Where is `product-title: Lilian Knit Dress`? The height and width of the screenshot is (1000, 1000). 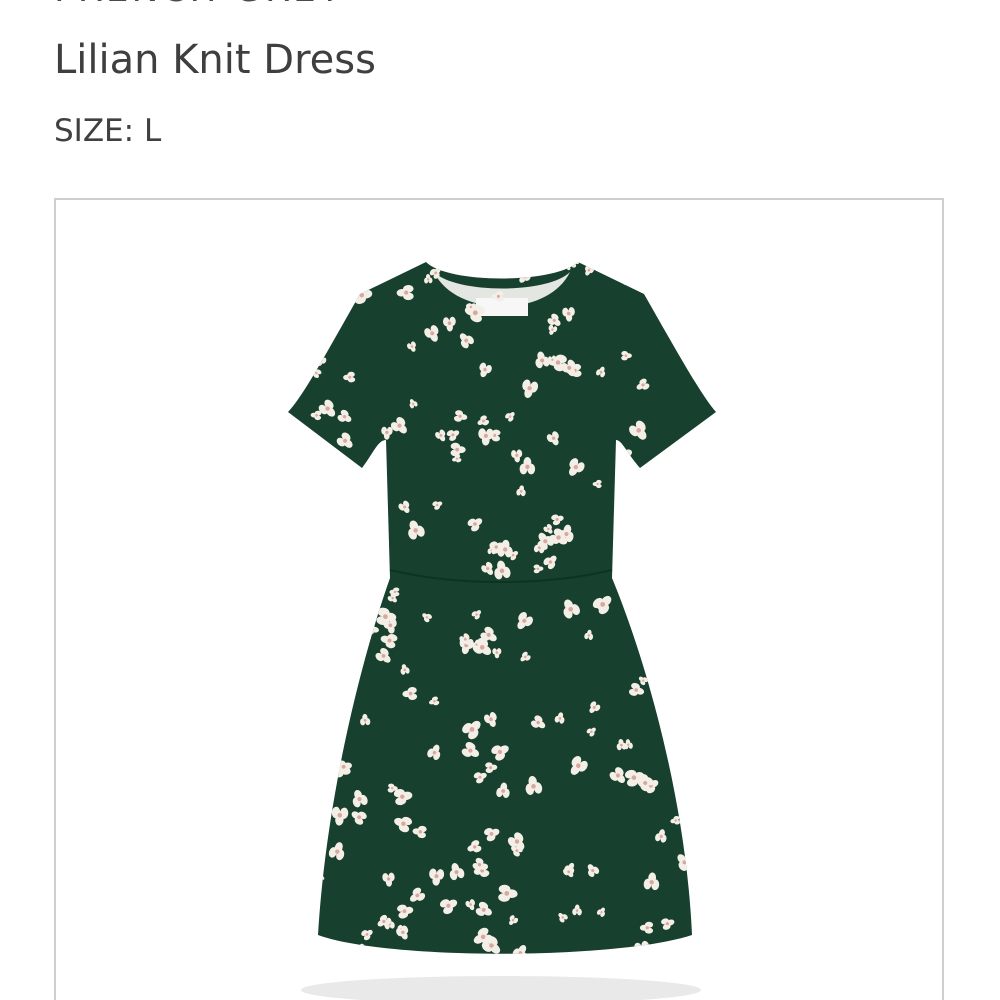 product-title: Lilian Knit Dress is located at coordinates (215, 60).